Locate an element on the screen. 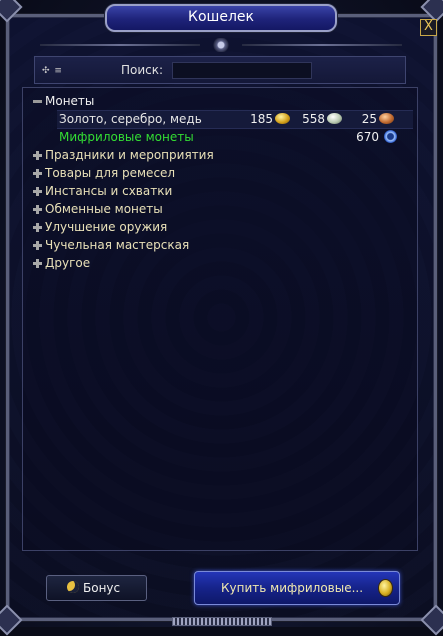 Image resolution: width=443 pixels, height=636 pixels. category-label: Чучельная мастерская is located at coordinates (117, 245).